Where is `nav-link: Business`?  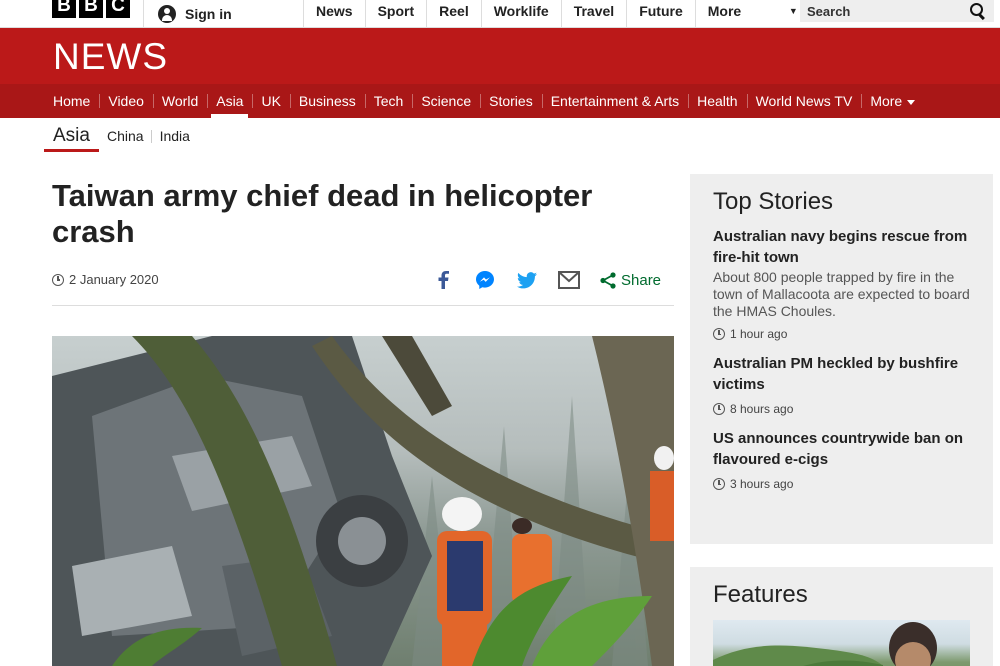 nav-link: Business is located at coordinates (327, 101).